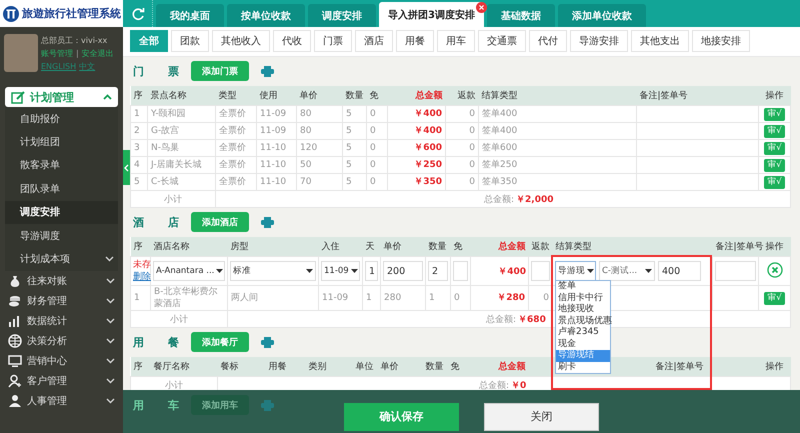  I want to click on tab: 代收, so click(292, 41).